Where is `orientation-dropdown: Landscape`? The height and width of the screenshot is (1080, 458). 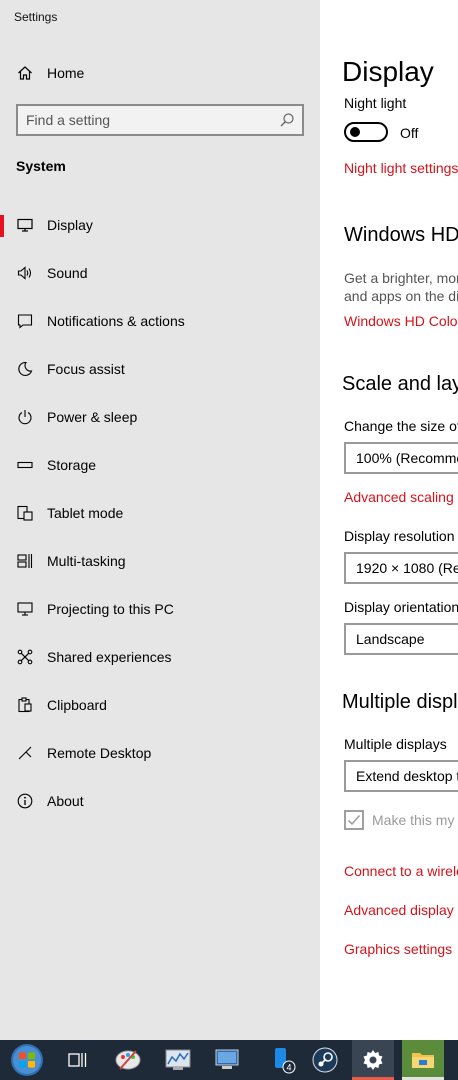 orientation-dropdown: Landscape is located at coordinates (401, 639).